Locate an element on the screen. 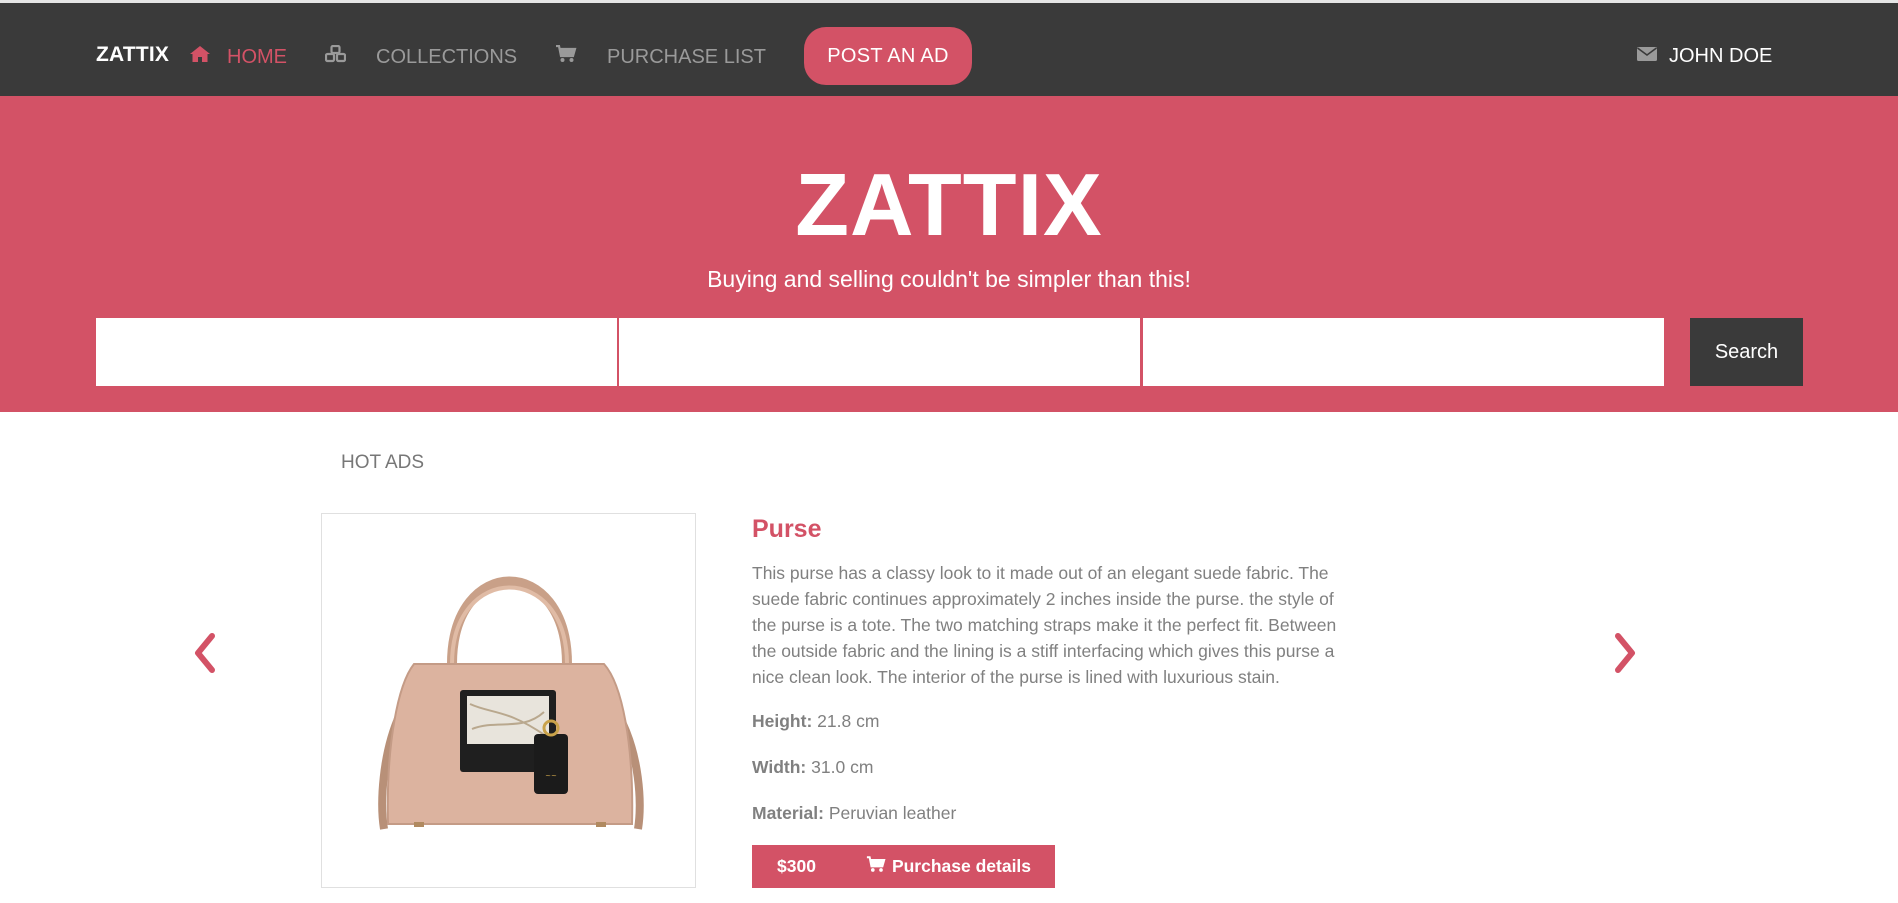  chevron-right-icon is located at coordinates (1625, 653).